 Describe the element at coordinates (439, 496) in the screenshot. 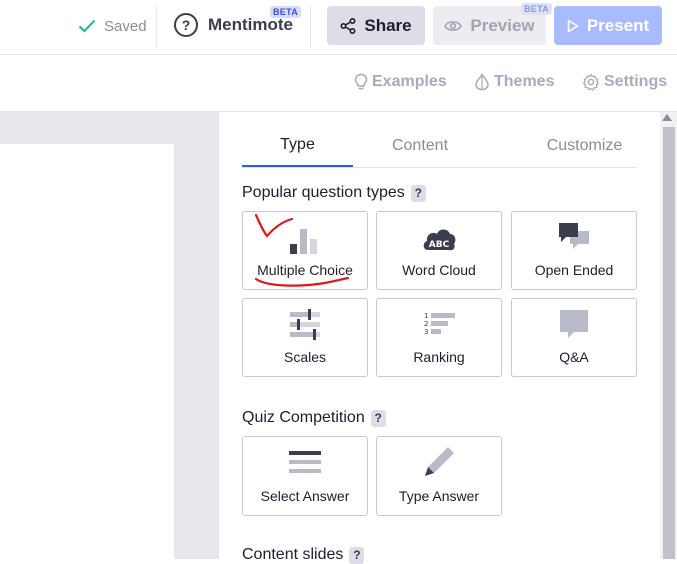

I see `card-label: Type Answer` at that location.